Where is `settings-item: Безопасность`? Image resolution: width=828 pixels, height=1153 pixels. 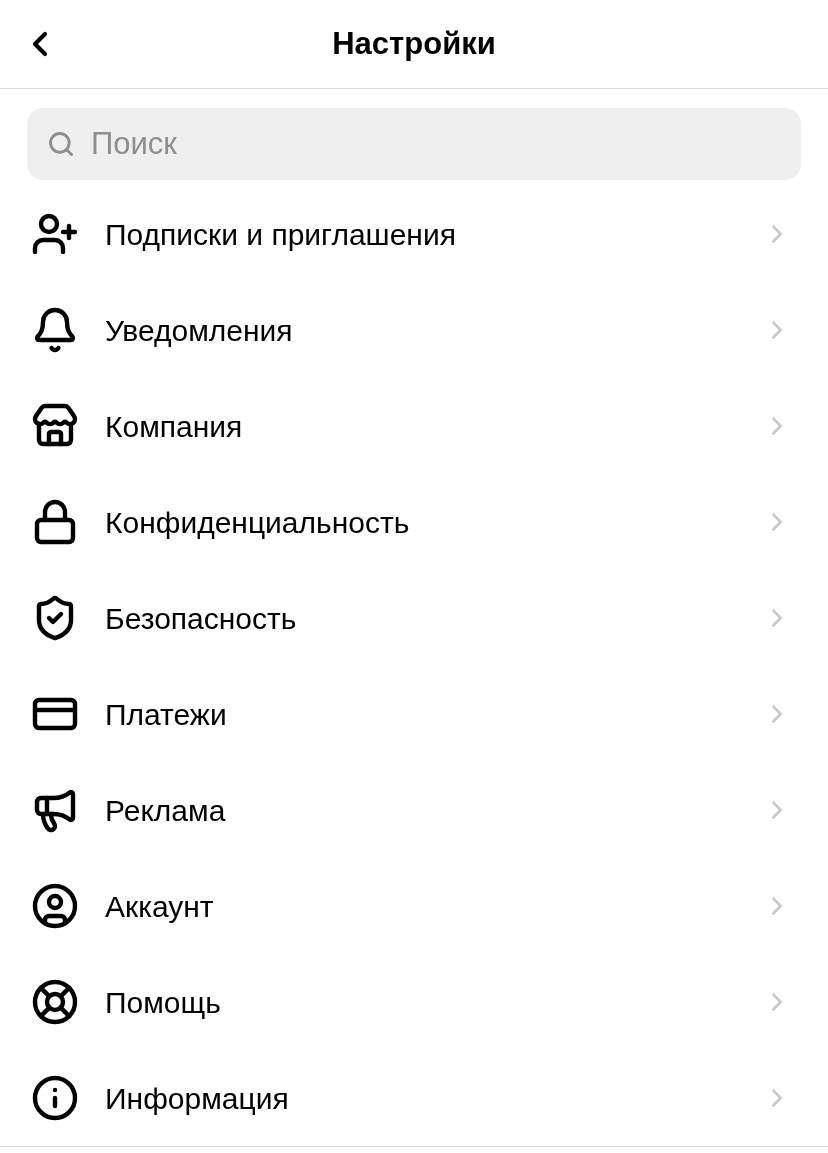 settings-item: Безопасность is located at coordinates (414, 618).